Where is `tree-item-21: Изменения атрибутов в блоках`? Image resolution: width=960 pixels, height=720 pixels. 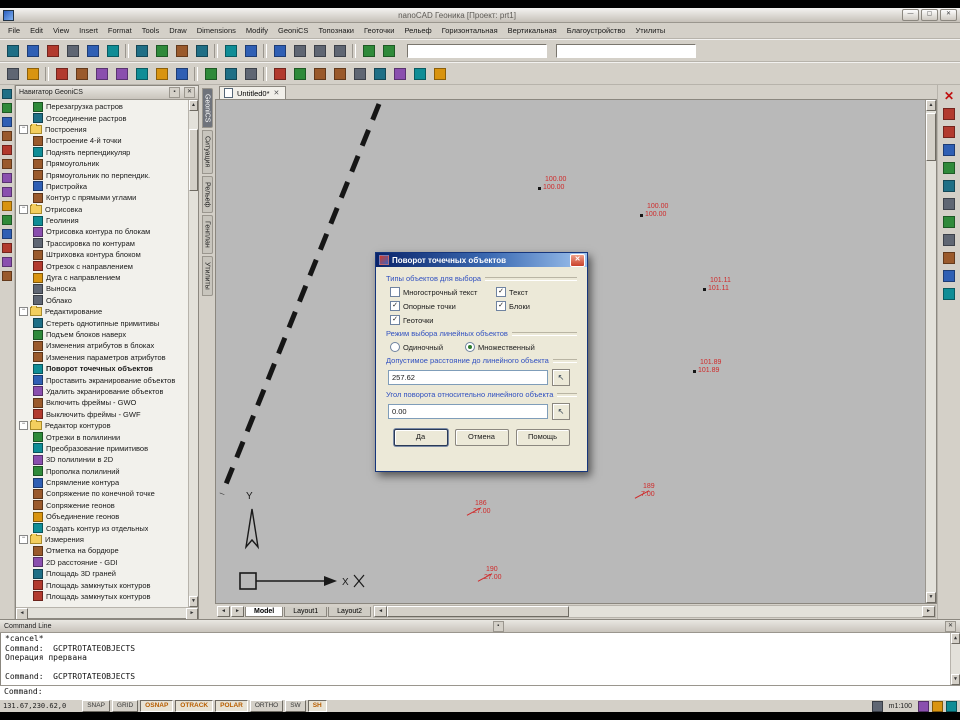 tree-item-21: Изменения атрибутов в блоках is located at coordinates (107, 345).